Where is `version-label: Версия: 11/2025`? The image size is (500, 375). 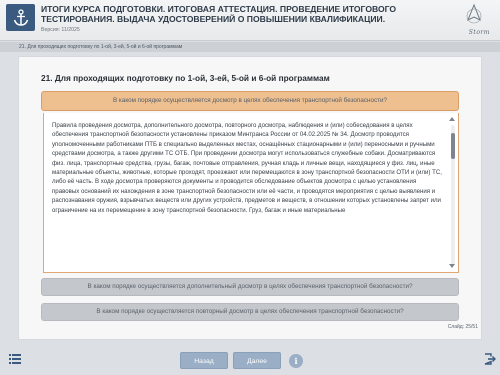 version-label: Версия: 11/2025 is located at coordinates (60, 30).